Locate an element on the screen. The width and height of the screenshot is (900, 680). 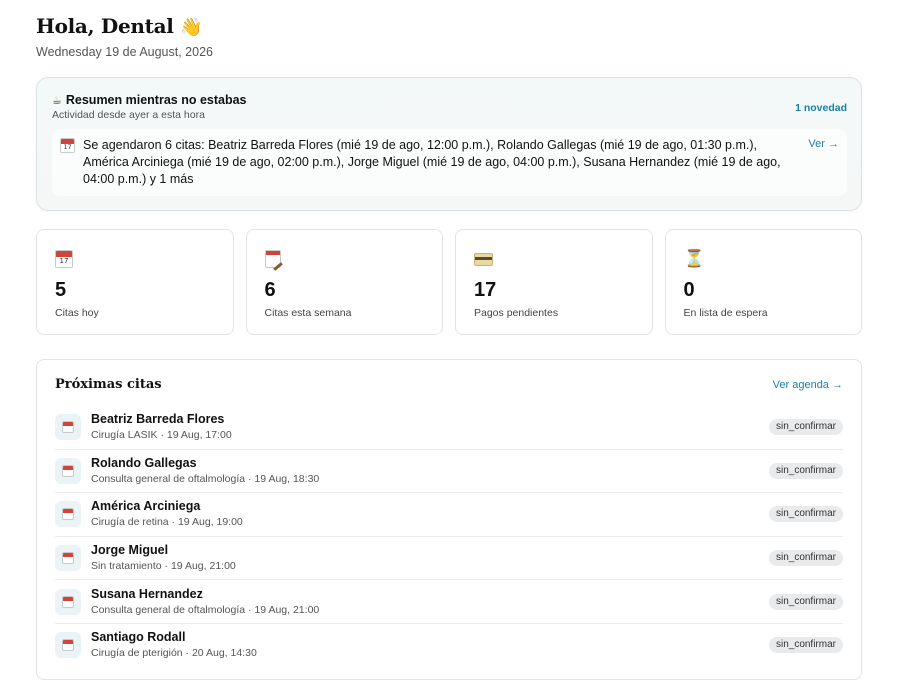
notepad-pencil-icon is located at coordinates (273, 260).